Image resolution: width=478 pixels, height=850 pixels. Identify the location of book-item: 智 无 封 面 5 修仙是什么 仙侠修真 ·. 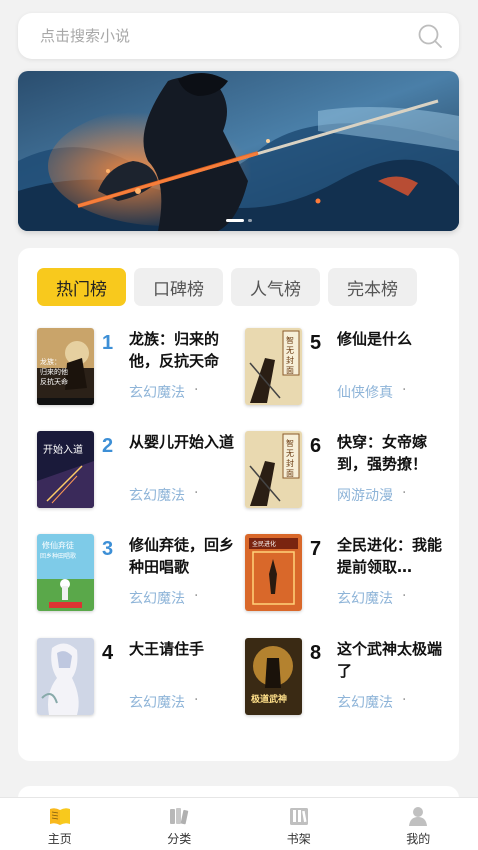
(345, 367).